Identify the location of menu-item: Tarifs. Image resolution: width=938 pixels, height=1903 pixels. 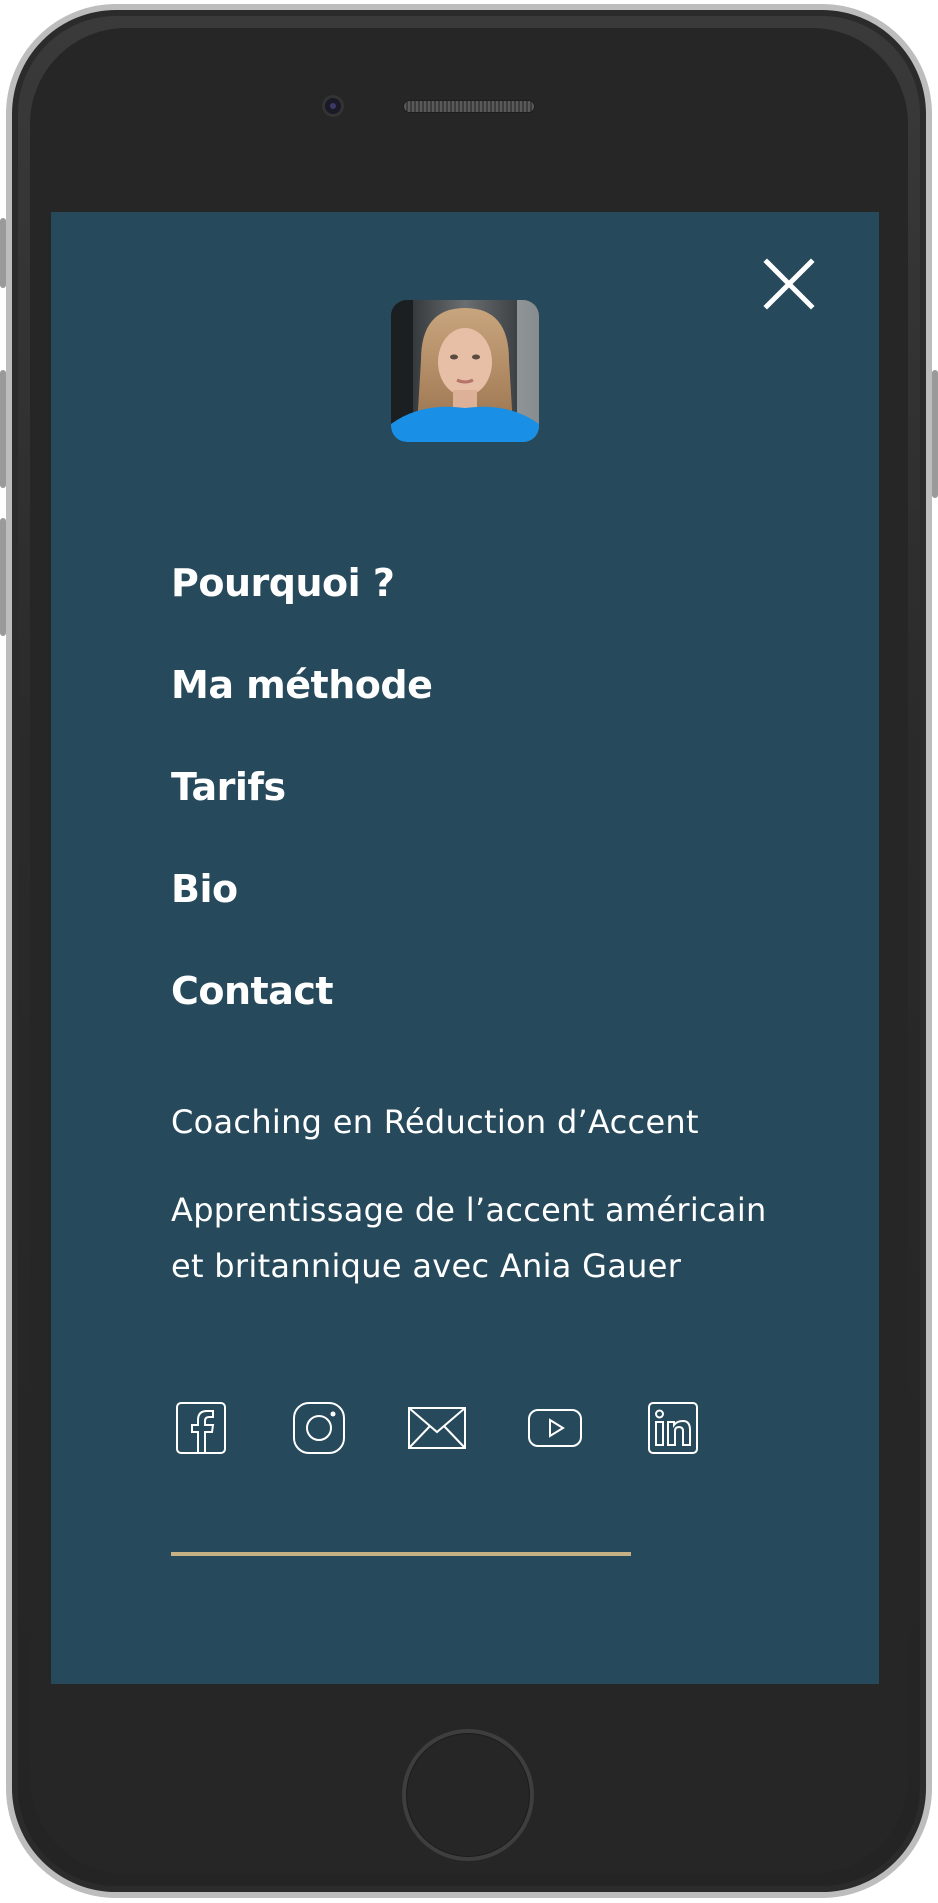
(301, 787).